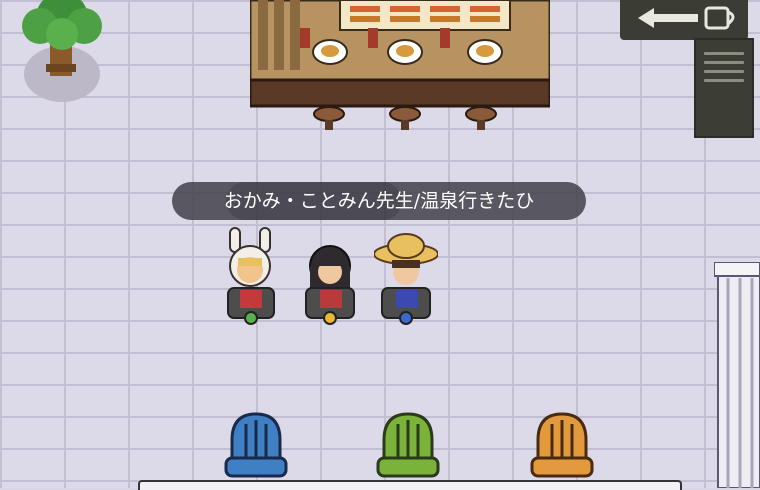 The image size is (760, 490). What do you see at coordinates (379, 201) in the screenshot?
I see `player-name-tag: おかみ・ことみん先生/温泉行きたひ` at bounding box center [379, 201].